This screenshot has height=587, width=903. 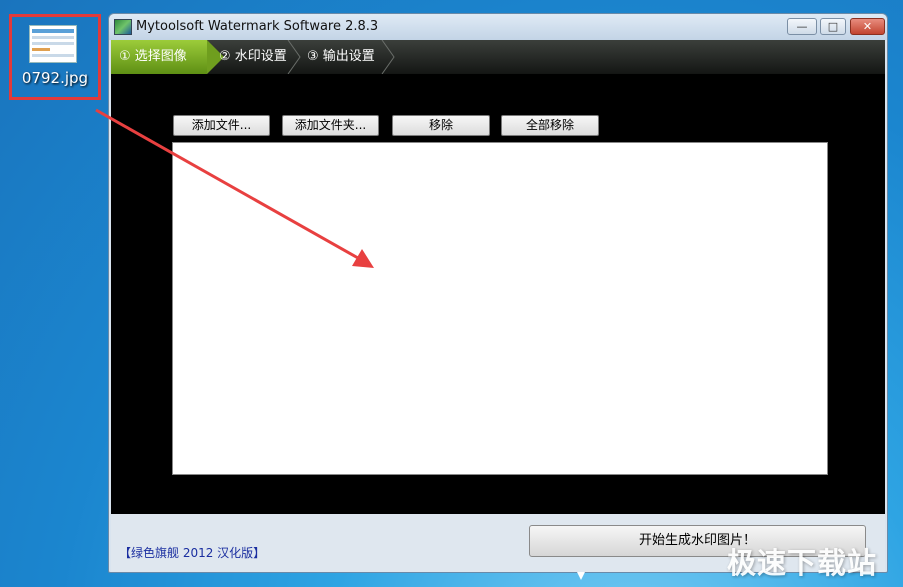 What do you see at coordinates (802, 563) in the screenshot?
I see `site-watermark: 极速下载站` at bounding box center [802, 563].